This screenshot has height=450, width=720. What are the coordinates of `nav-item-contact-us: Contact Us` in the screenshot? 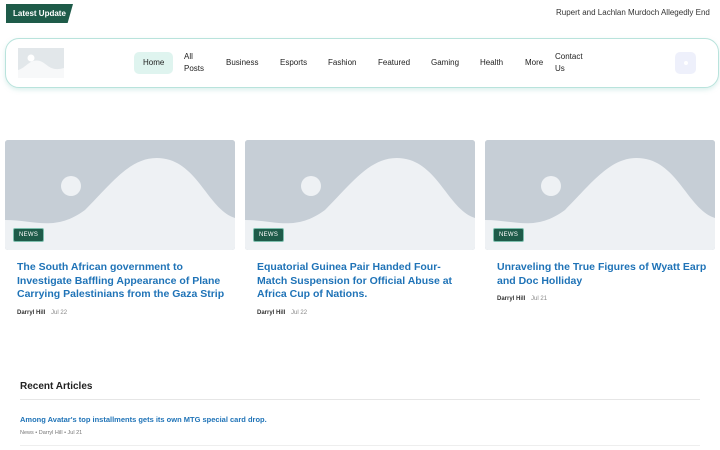 It's located at (572, 63).